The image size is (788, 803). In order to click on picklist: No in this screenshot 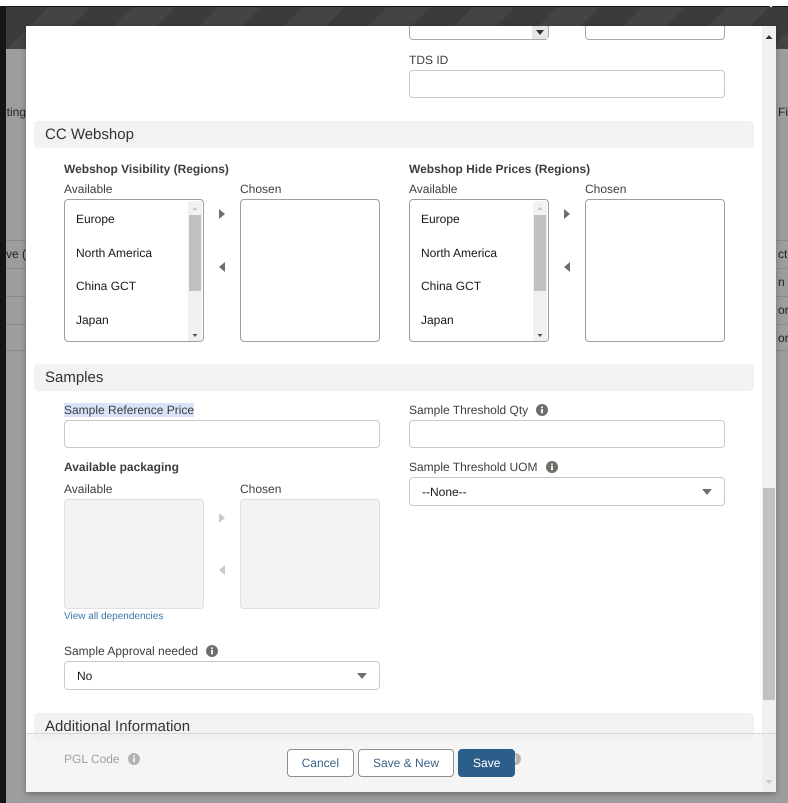, I will do `click(222, 675)`.